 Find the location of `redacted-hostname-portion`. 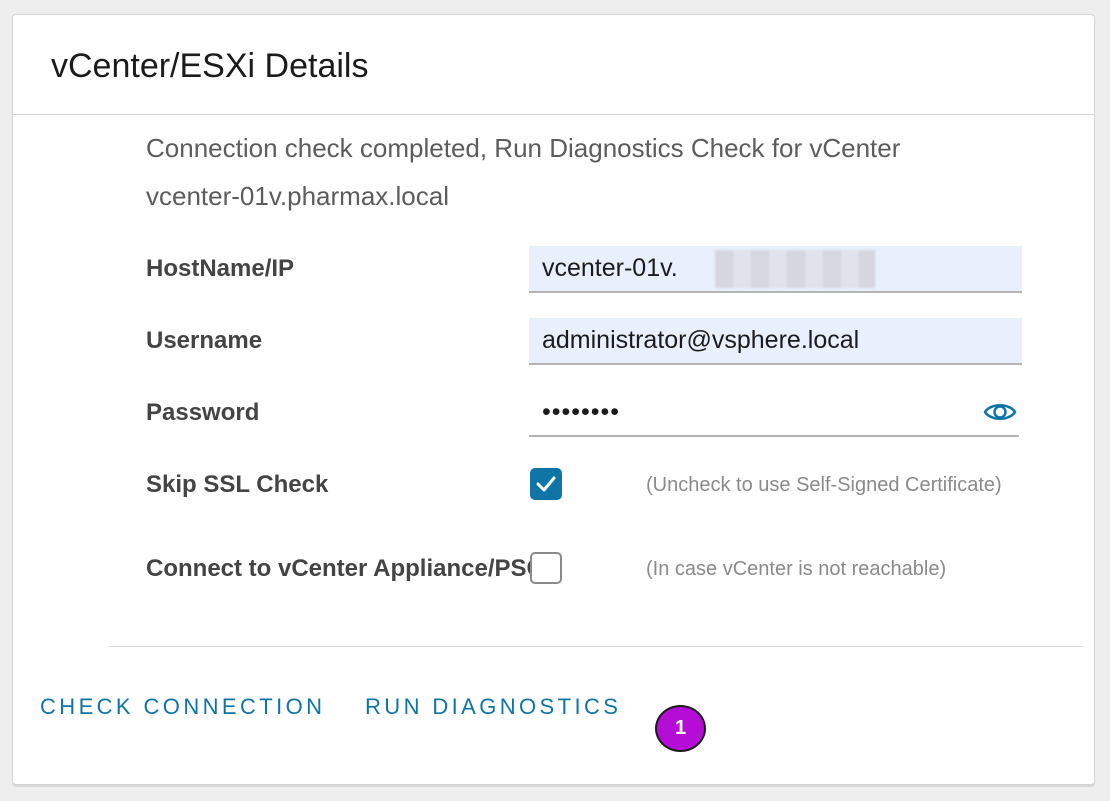

redacted-hostname-portion is located at coordinates (795, 269).